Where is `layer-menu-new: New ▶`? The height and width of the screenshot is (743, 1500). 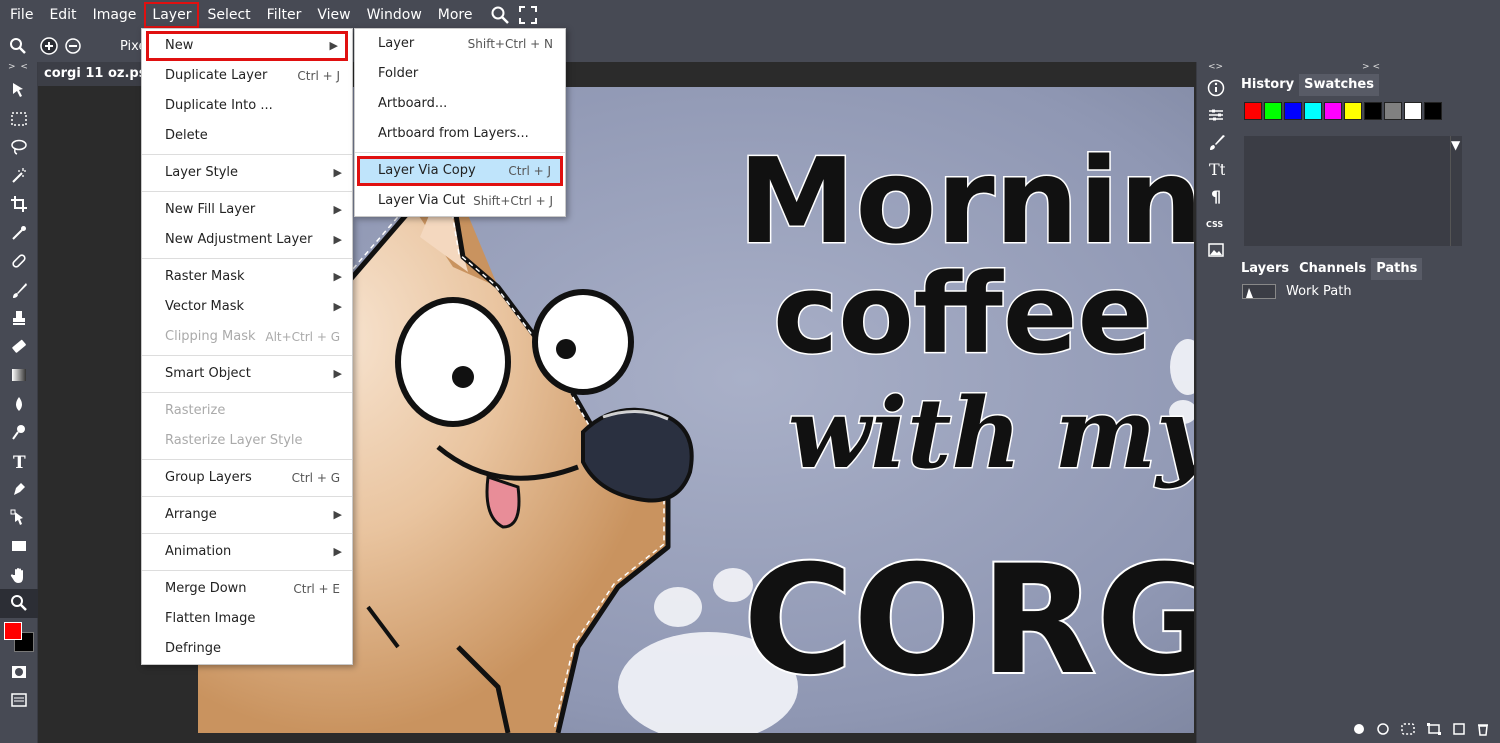
layer-menu-new: New ▶ is located at coordinates (247, 46).